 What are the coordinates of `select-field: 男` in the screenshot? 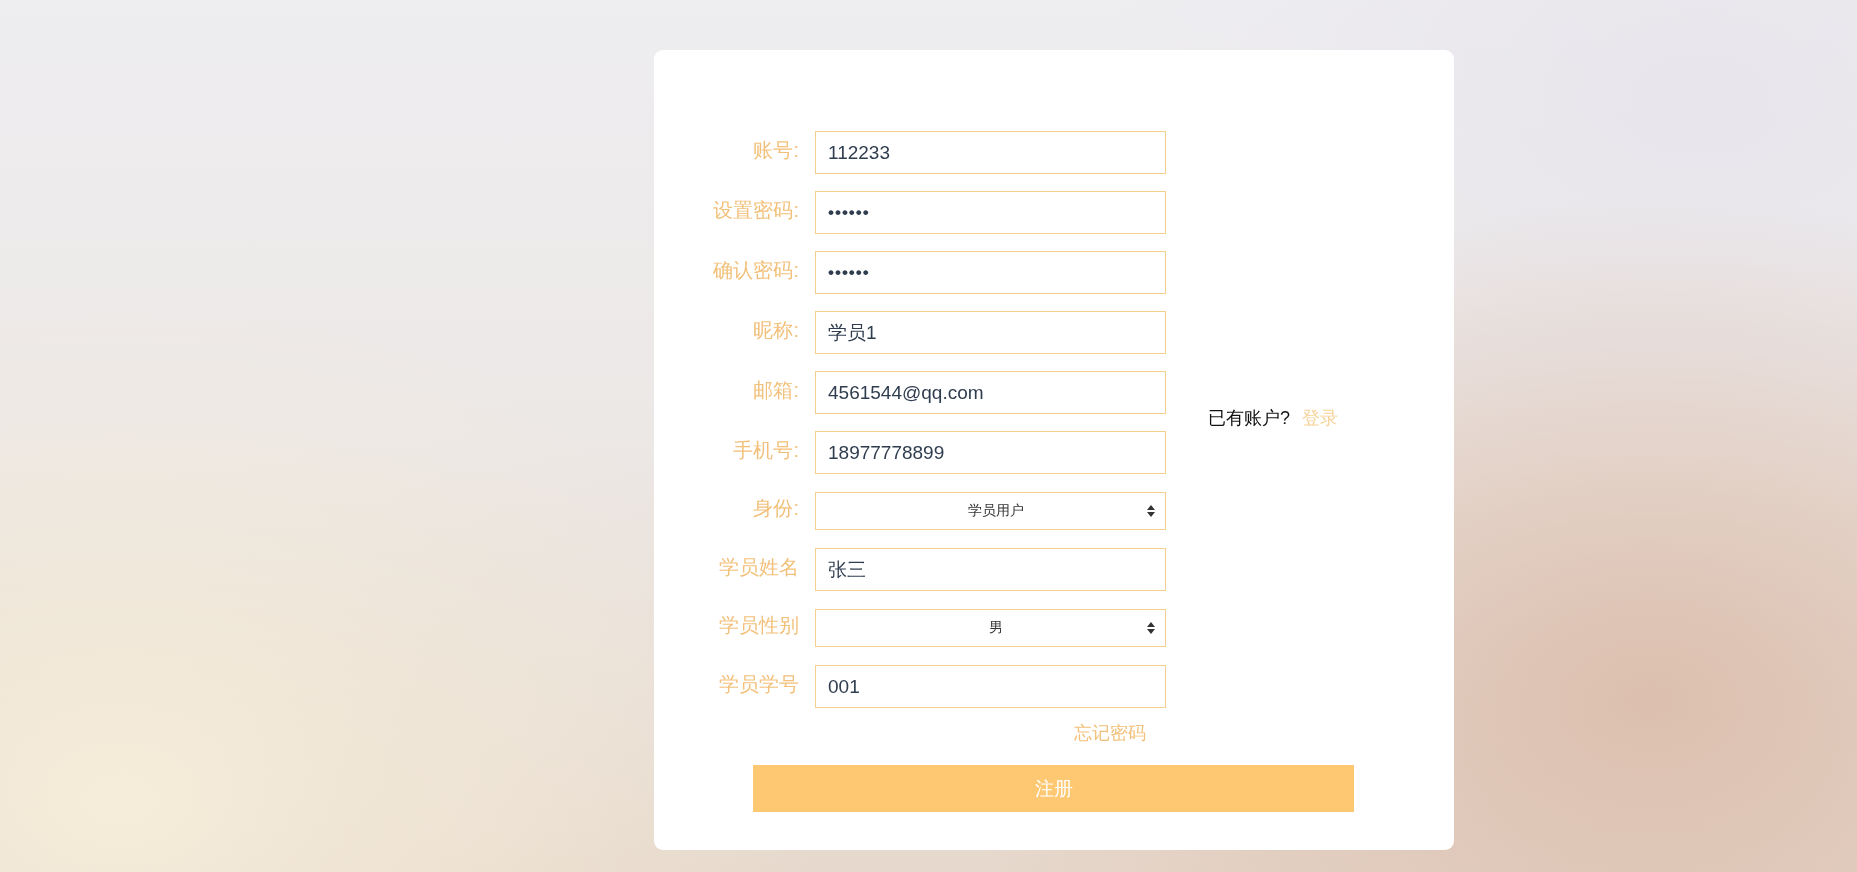 It's located at (990, 628).